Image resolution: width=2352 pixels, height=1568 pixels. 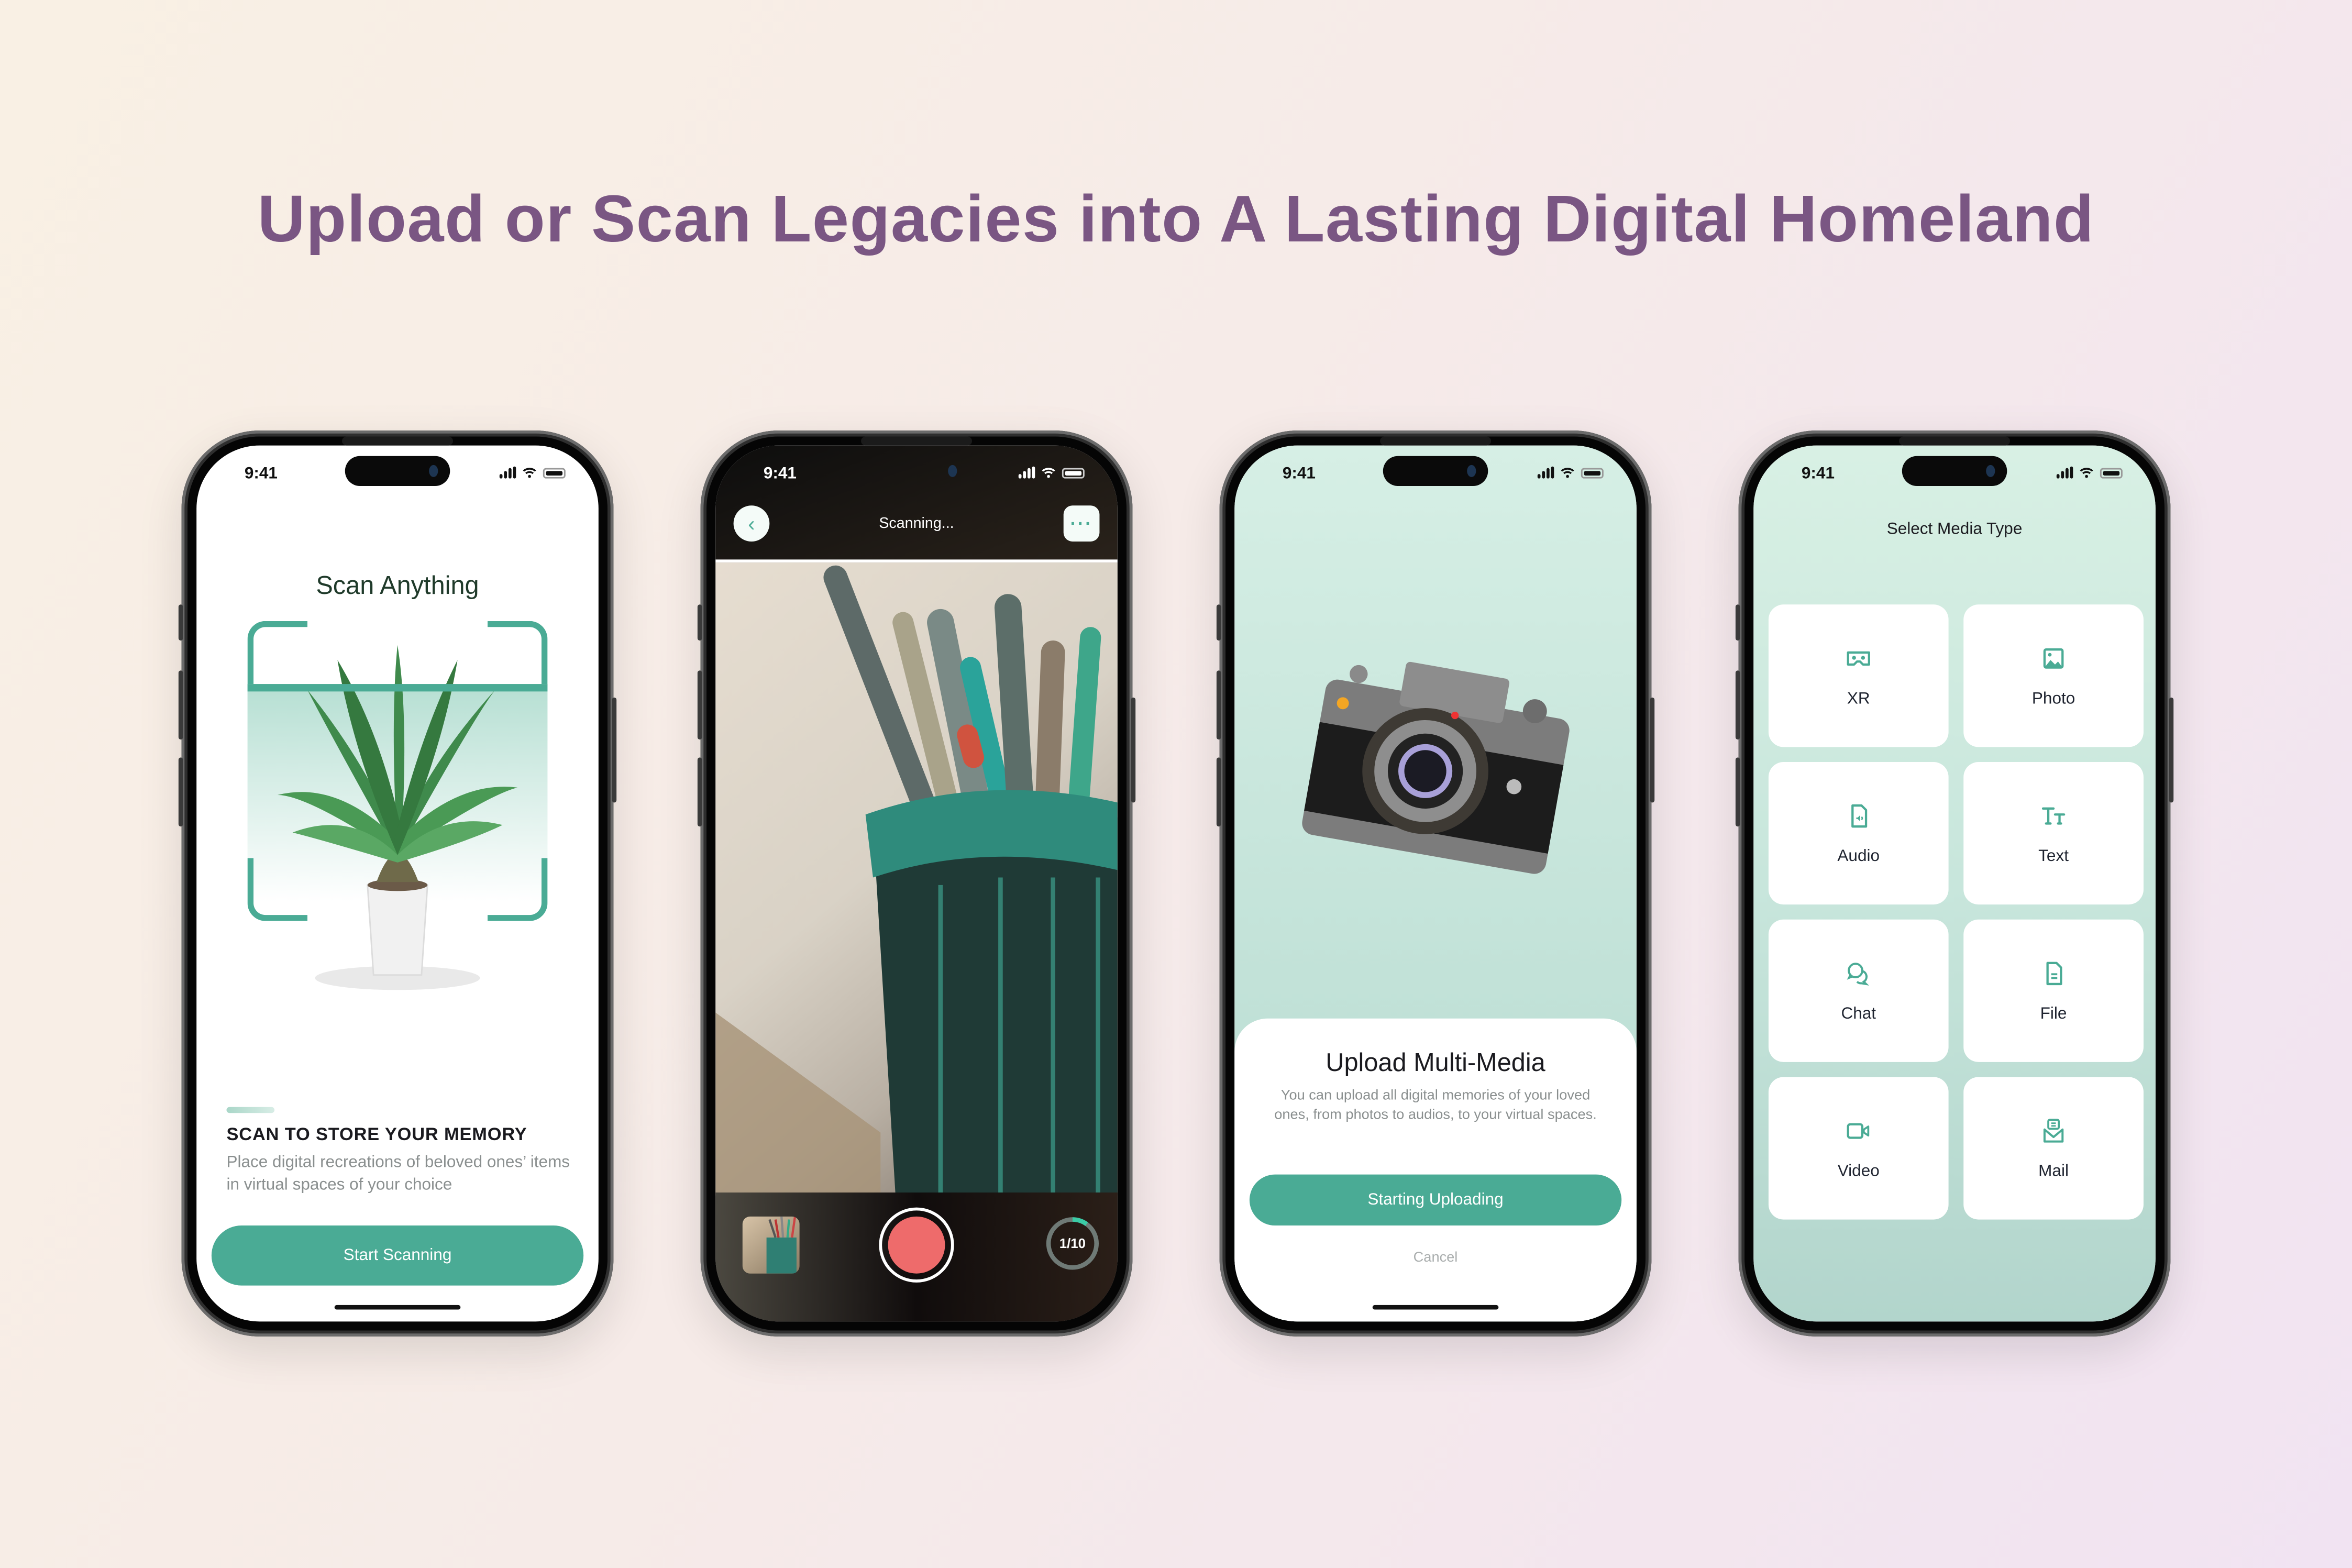 I want to click on camera-controls: 1/10, so click(x=916, y=1257).